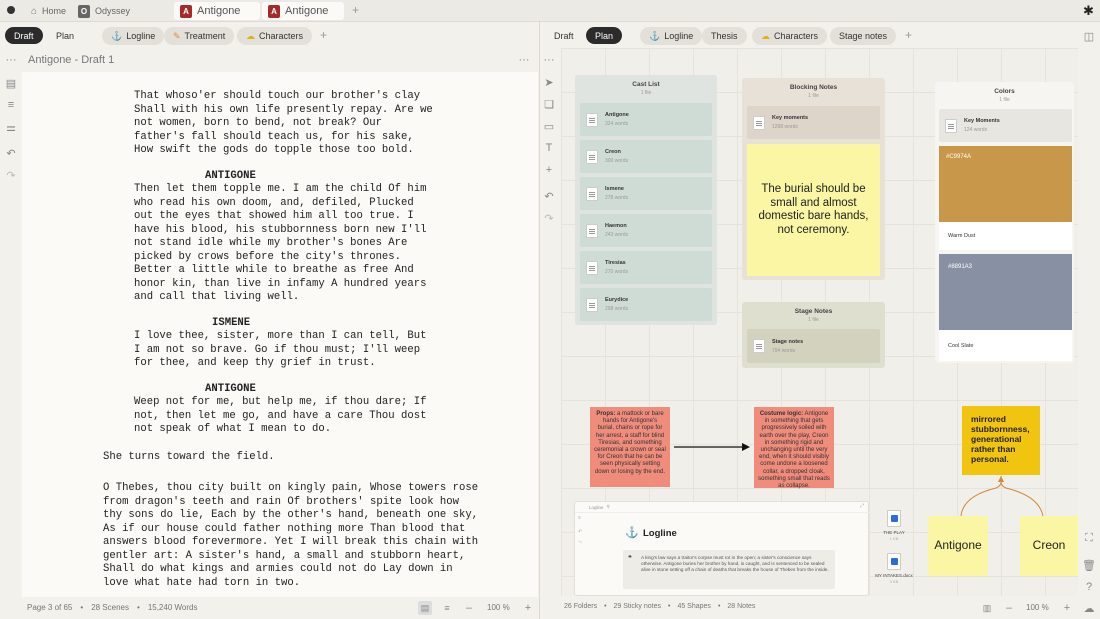  What do you see at coordinates (1049, 546) in the screenshot?
I see `creon-sticky-note: Creon` at bounding box center [1049, 546].